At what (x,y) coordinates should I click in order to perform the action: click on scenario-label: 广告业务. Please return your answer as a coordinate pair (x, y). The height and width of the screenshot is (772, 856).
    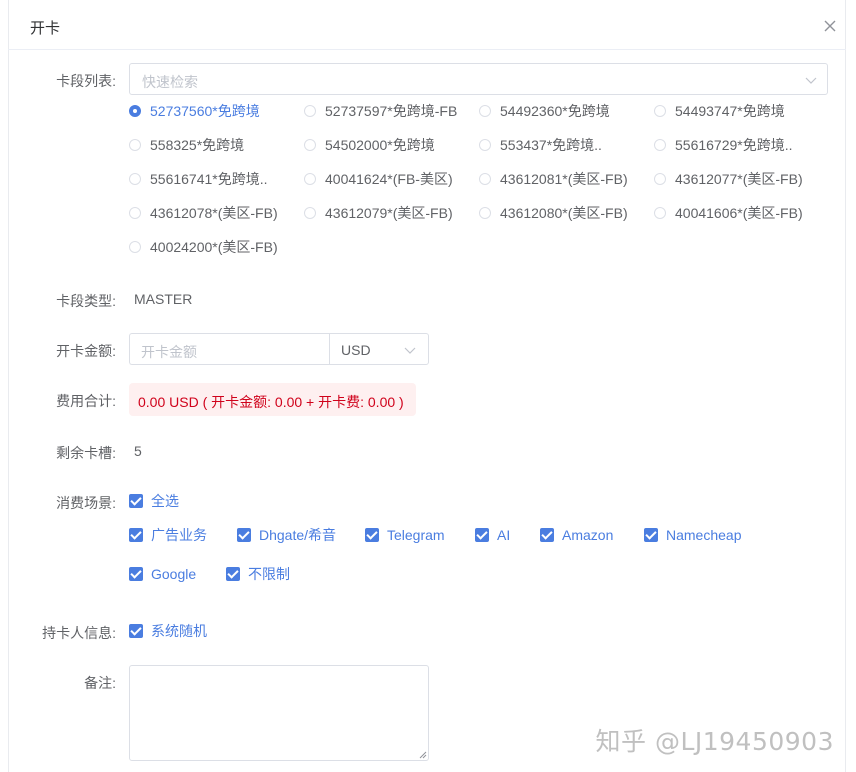
    Looking at the image, I should click on (179, 535).